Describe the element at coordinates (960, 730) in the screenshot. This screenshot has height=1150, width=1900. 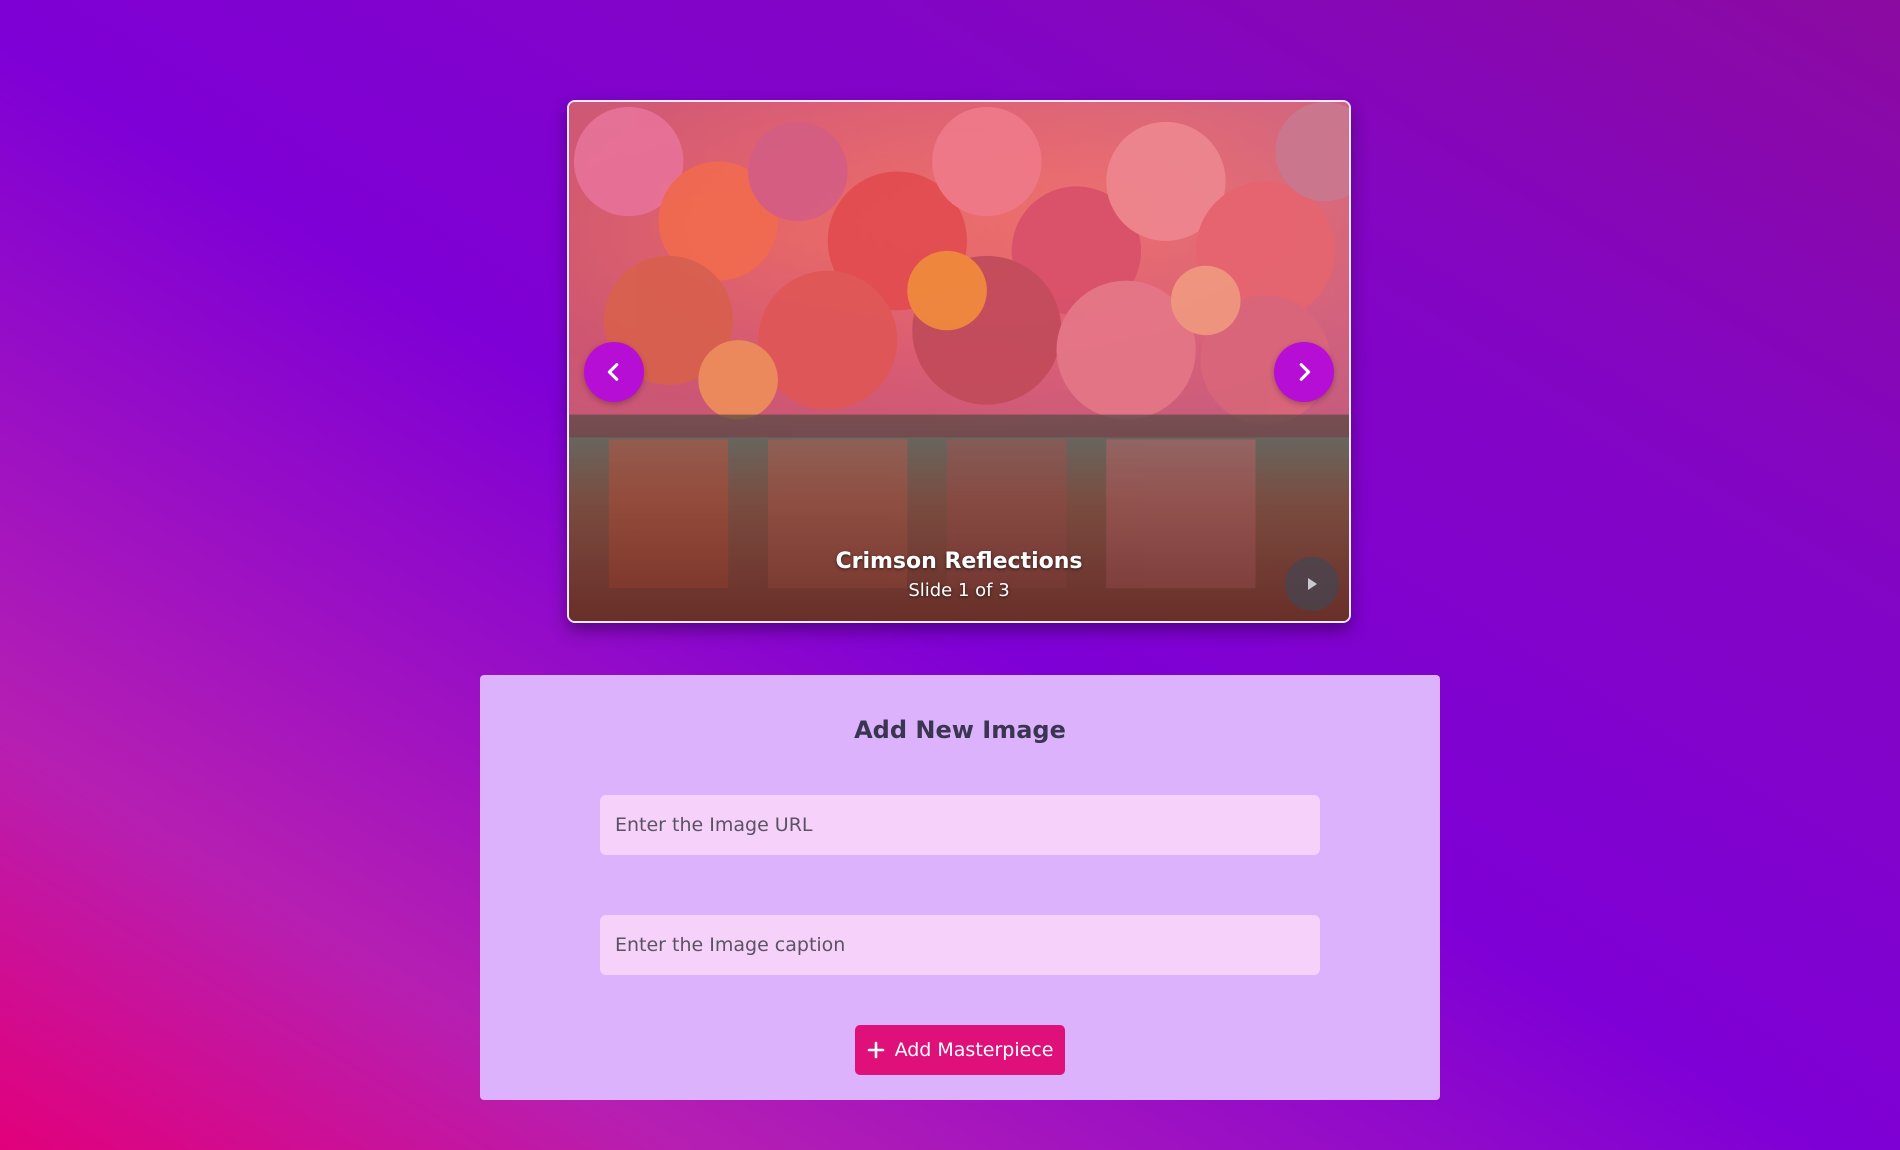
I see `panel-title: Add New Image` at that location.